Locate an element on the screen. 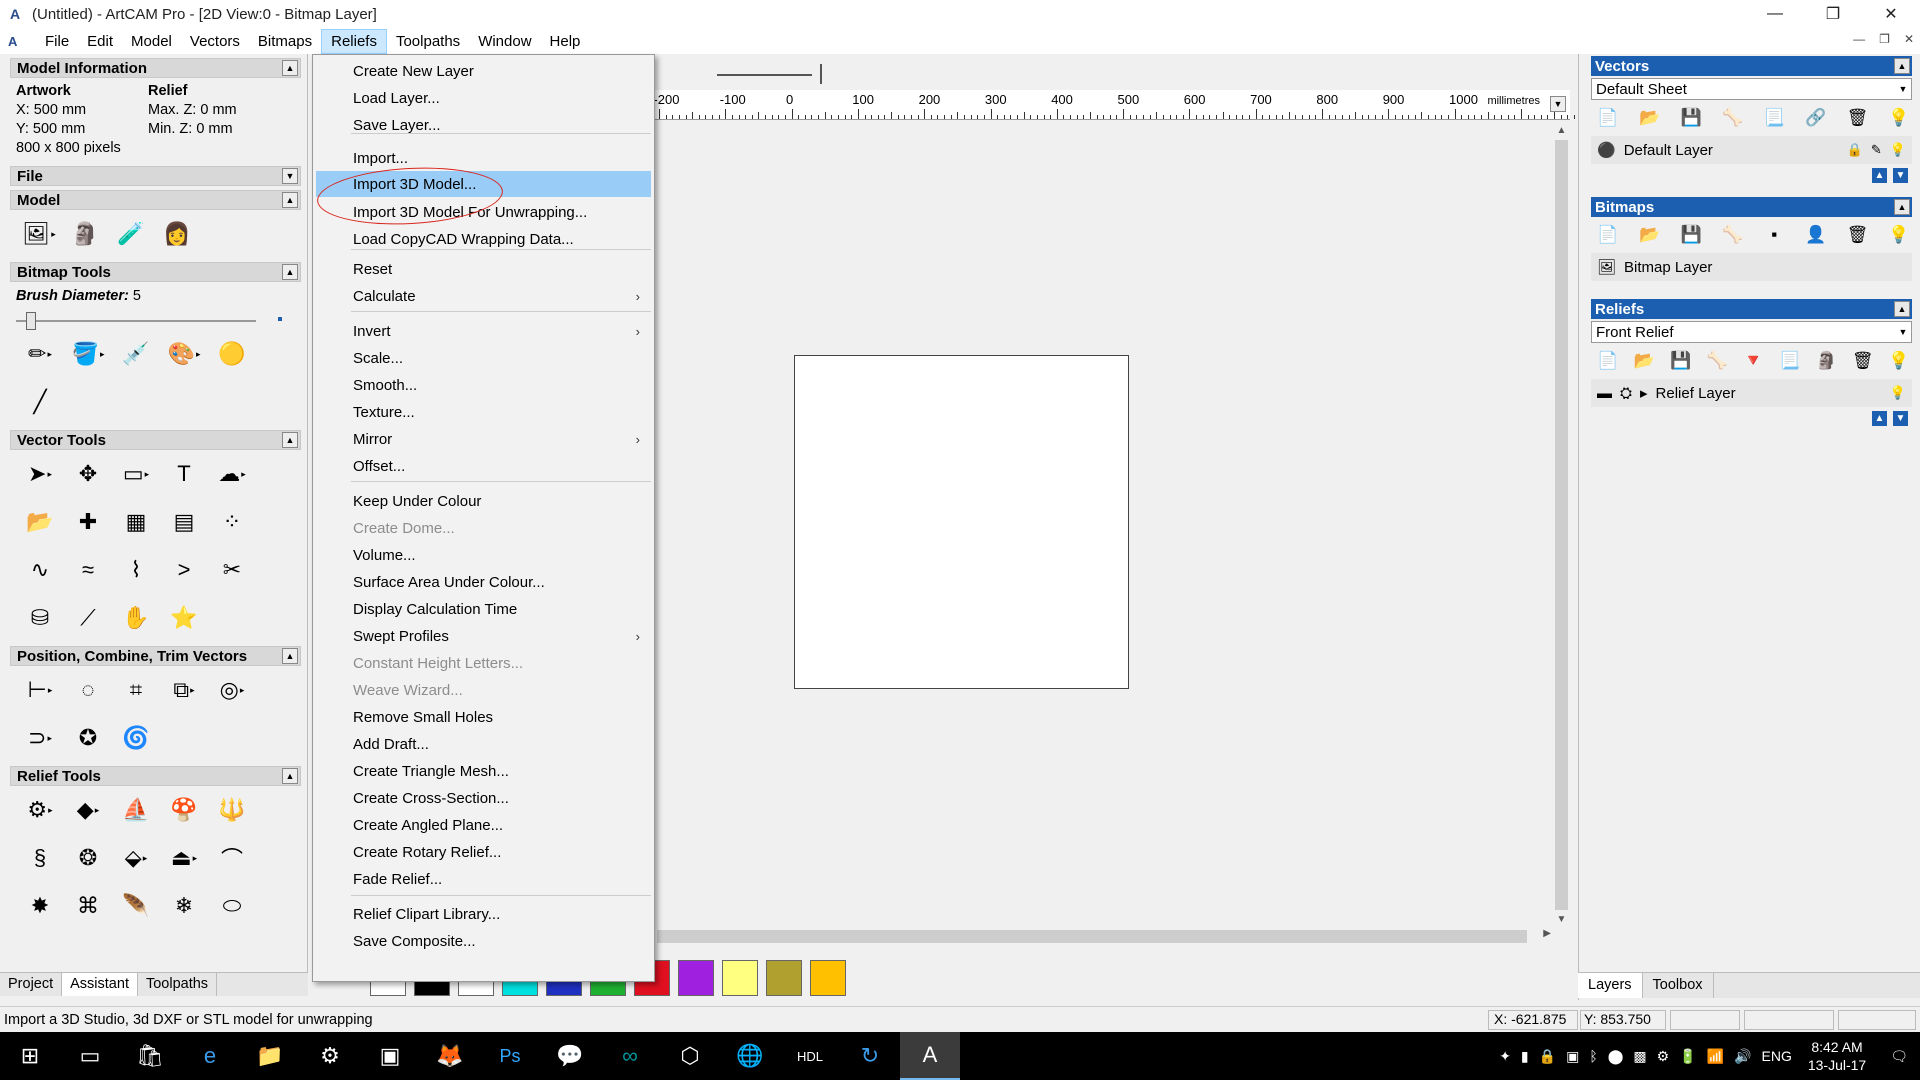 This screenshot has height=1080, width=1920. bracket-icon: ⌇ is located at coordinates (136, 570).